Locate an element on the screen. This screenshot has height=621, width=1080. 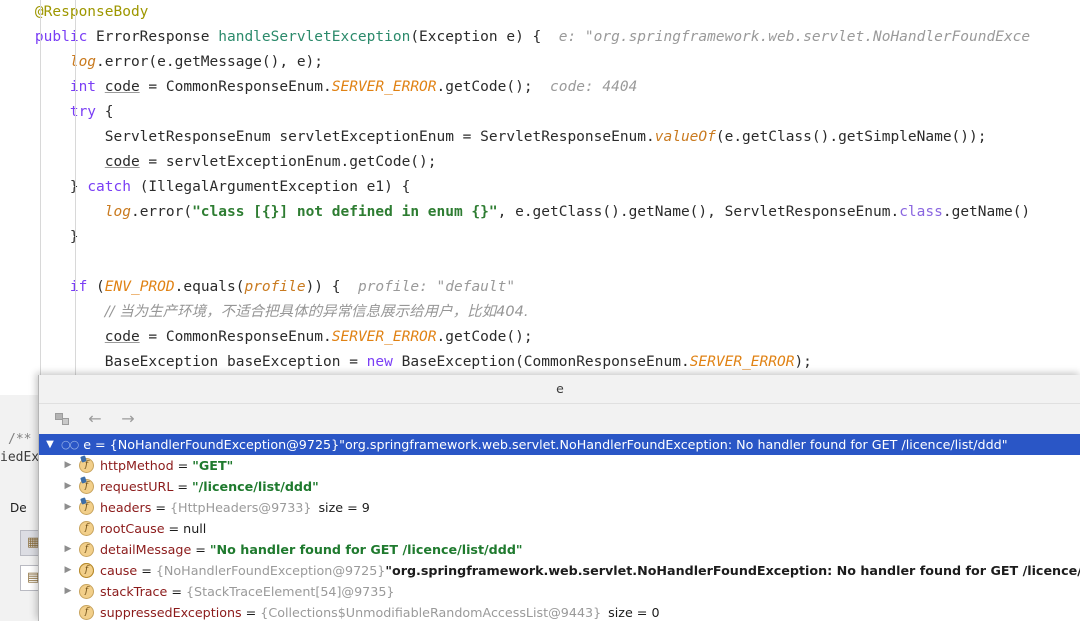
code-token: class is located at coordinates (921, 212).